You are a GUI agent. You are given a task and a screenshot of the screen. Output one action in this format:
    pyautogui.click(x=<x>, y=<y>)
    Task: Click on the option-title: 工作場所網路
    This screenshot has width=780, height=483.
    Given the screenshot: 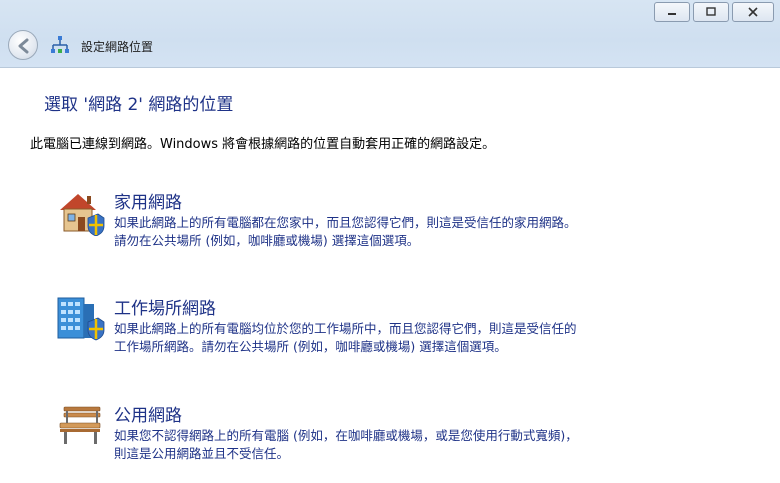 What is the action you would take?
    pyautogui.click(x=165, y=306)
    